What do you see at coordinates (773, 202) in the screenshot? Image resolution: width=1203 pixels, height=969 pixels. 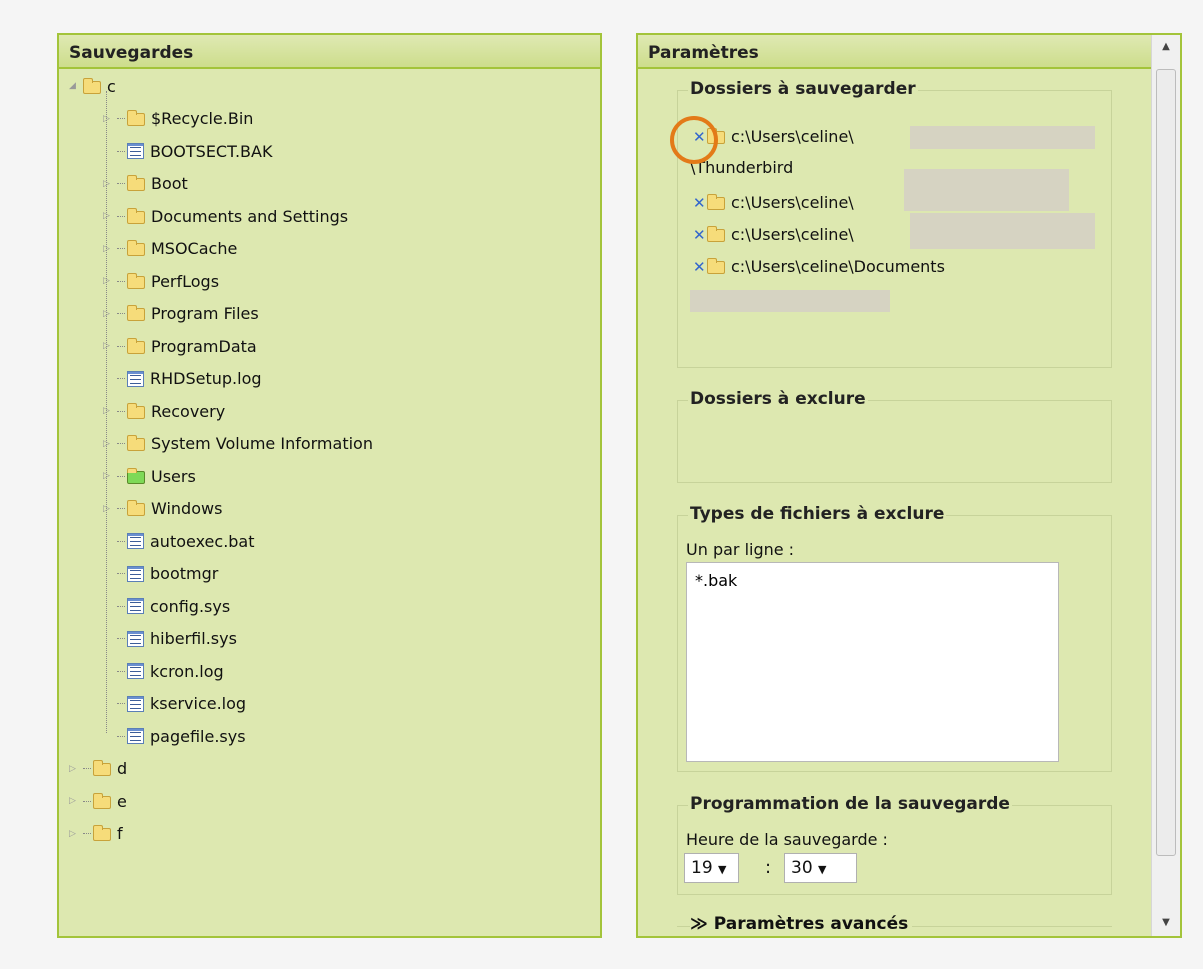 I see `backup-entry: ✕ c:\Users\celine\` at bounding box center [773, 202].